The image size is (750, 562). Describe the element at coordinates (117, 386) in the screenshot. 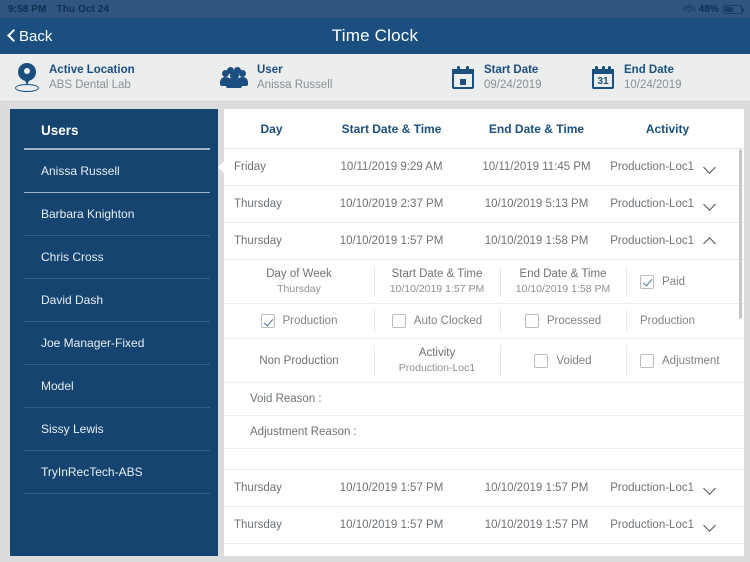

I see `sidebar-item-model: Model` at that location.